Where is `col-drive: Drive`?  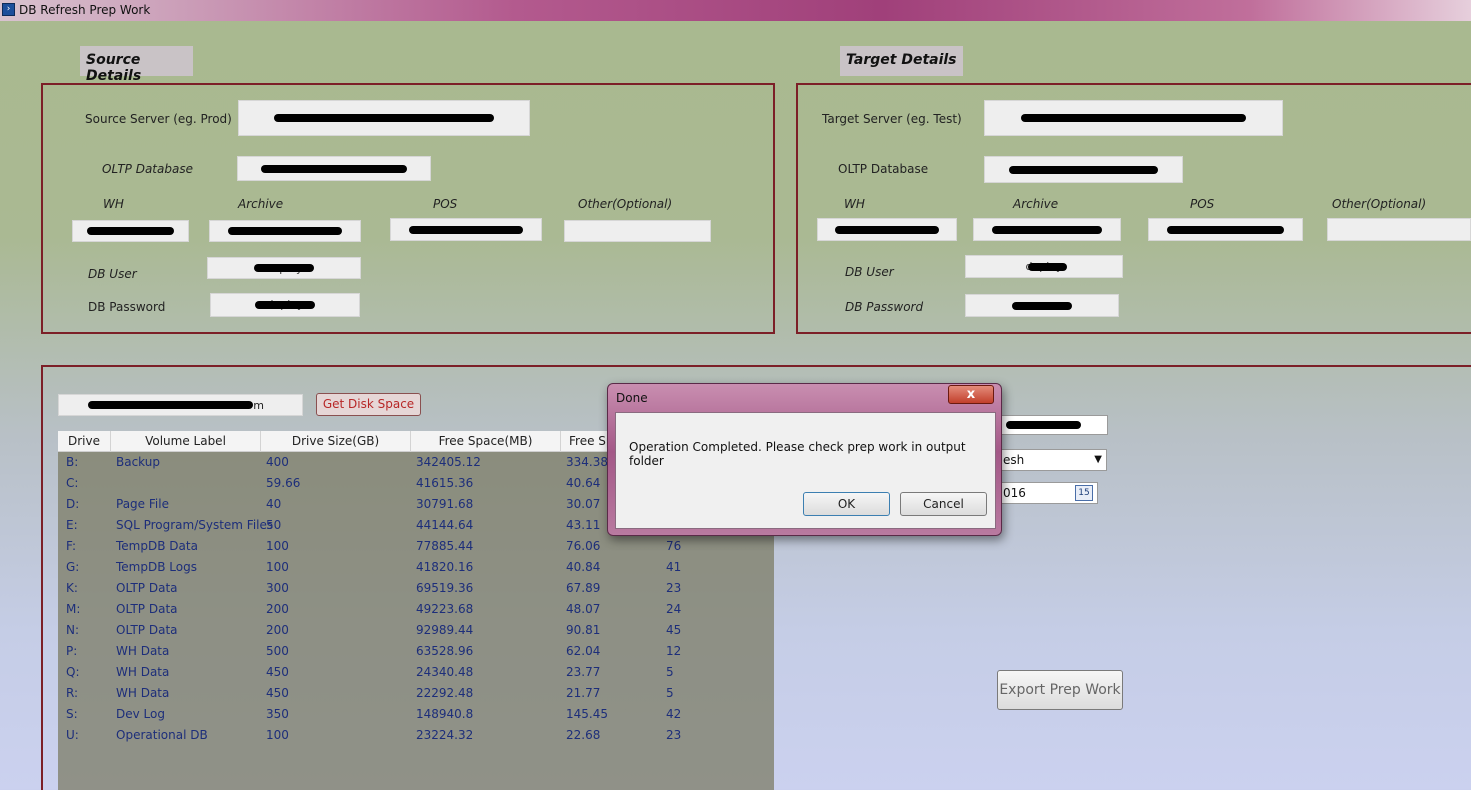
col-drive: Drive is located at coordinates (84, 441).